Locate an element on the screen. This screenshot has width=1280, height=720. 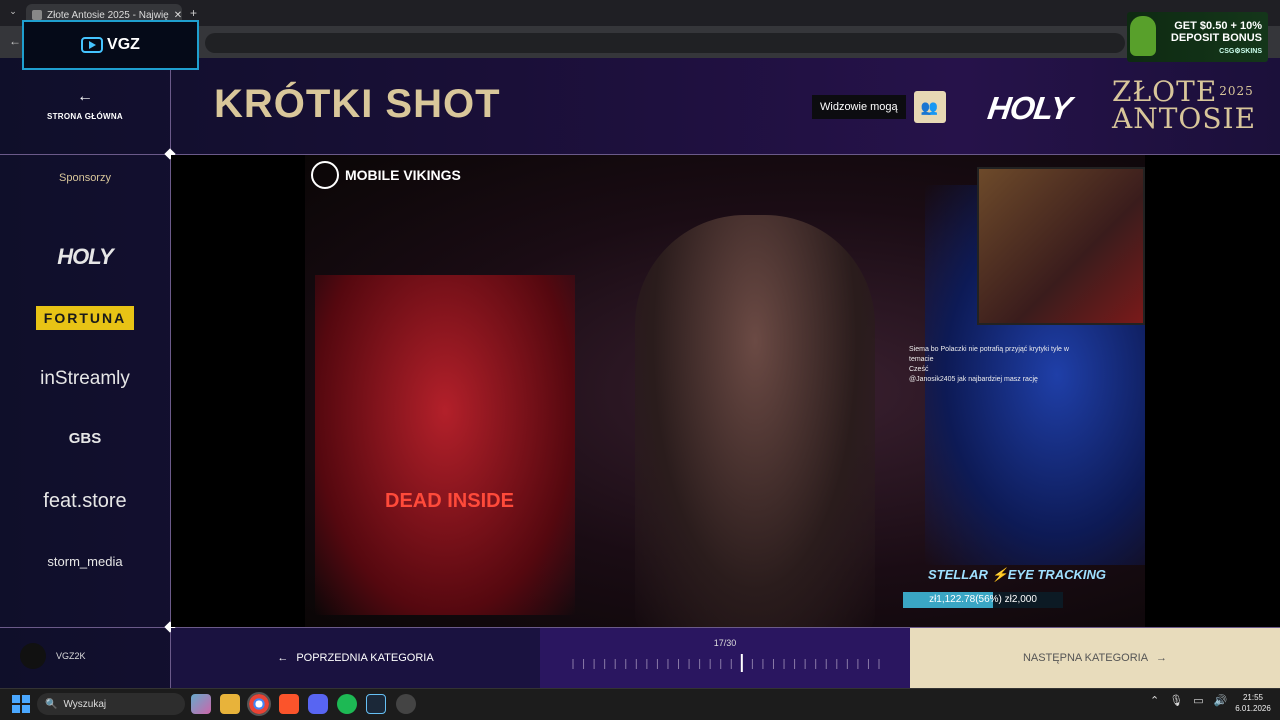
chevron-up-icon: ⌃ is located at coordinates (1154, 700).